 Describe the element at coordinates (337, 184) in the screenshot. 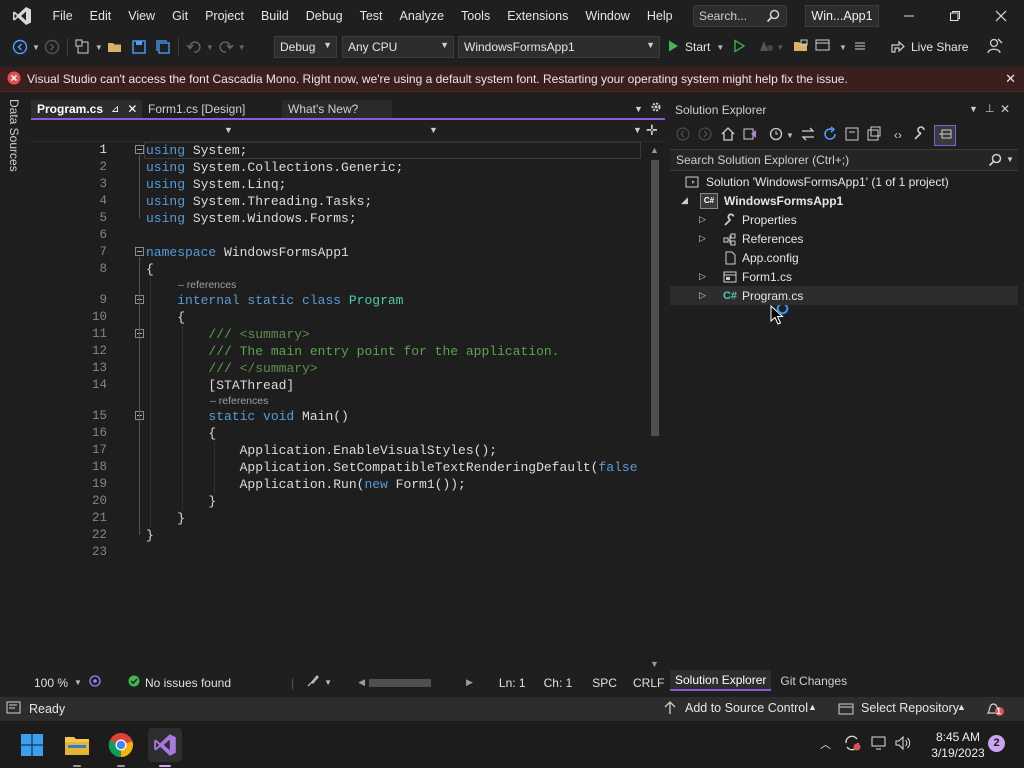

I see `code-line: 3 using System.Linq;` at that location.